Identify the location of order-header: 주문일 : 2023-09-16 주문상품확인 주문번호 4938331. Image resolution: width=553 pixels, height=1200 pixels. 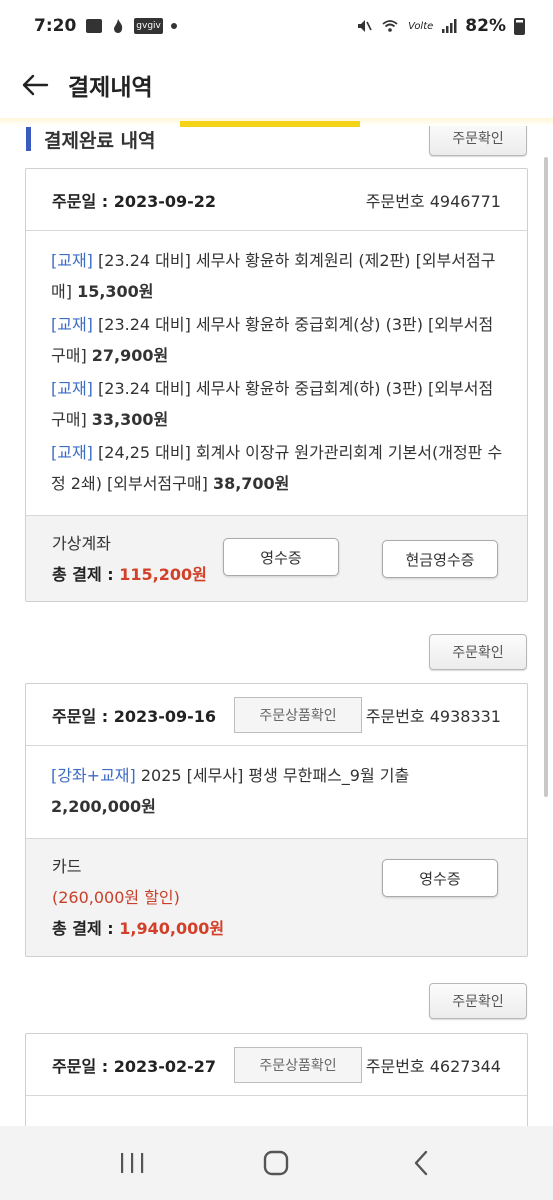
(276, 715).